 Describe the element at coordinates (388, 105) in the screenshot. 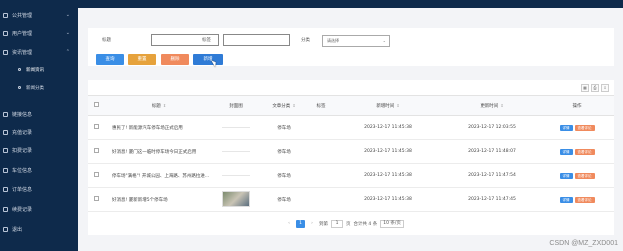

I see `col-header-created: 新增时间 ⇕` at that location.